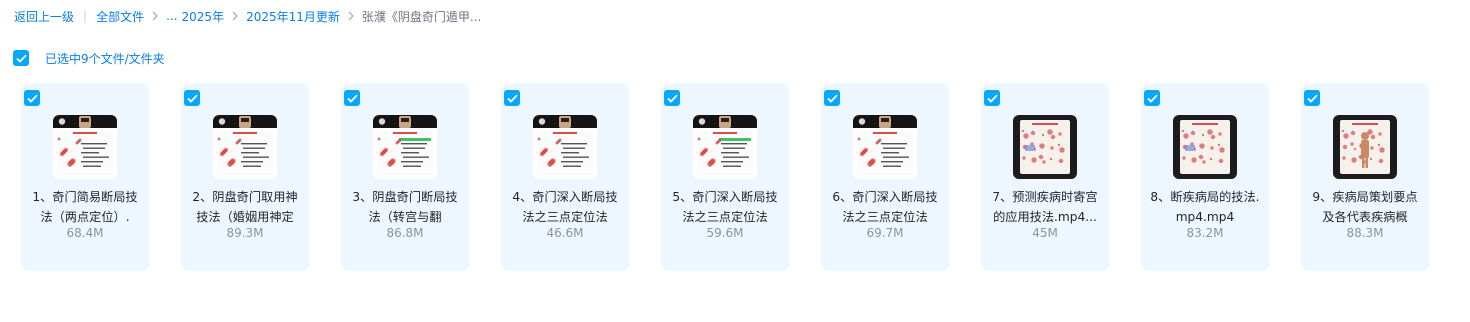  I want to click on file-size: 89.3M, so click(245, 233).